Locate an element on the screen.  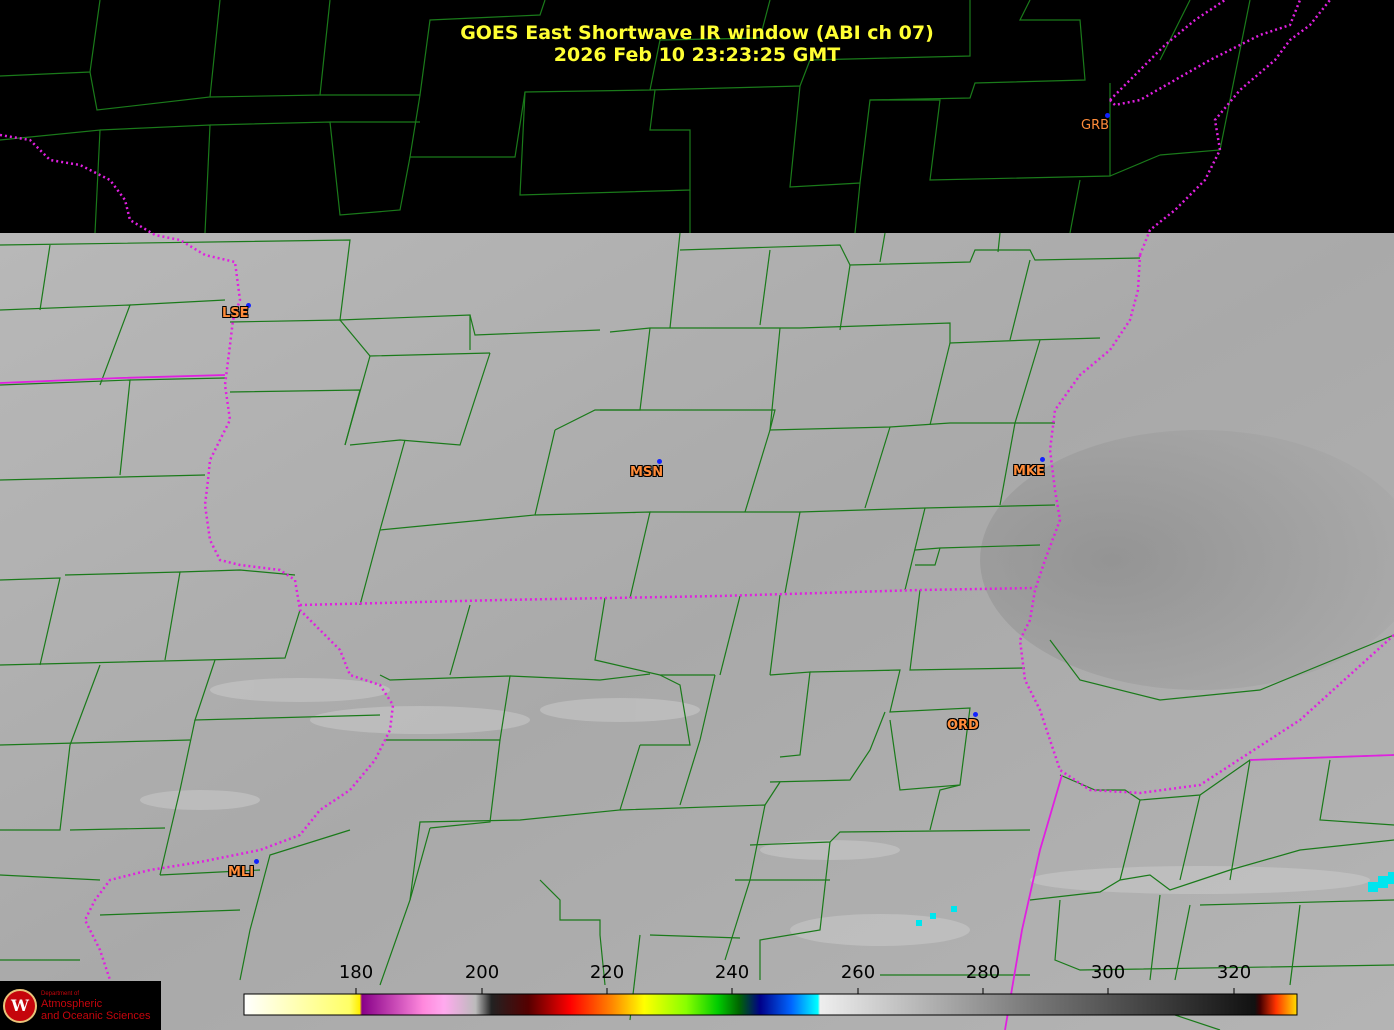
station-label-mke: MKE is located at coordinates (1029, 471).